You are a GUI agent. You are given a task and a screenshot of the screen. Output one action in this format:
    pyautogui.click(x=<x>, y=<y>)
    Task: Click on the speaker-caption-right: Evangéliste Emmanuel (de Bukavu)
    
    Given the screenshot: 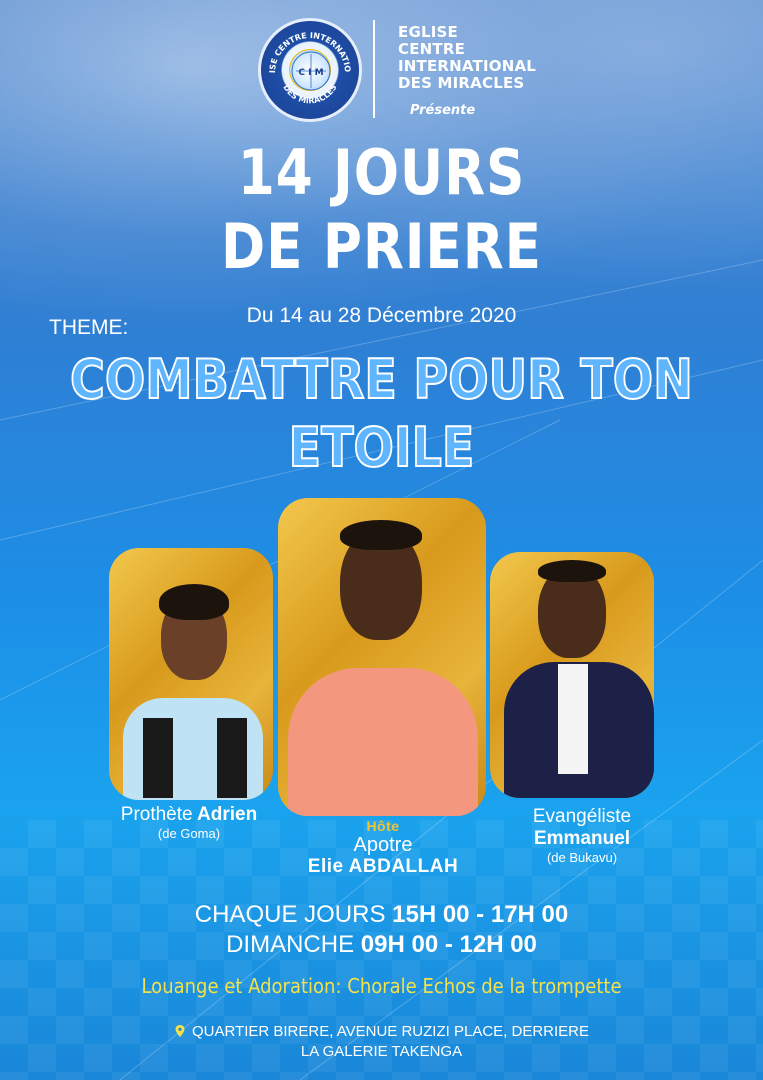 What is the action you would take?
    pyautogui.click(x=582, y=835)
    